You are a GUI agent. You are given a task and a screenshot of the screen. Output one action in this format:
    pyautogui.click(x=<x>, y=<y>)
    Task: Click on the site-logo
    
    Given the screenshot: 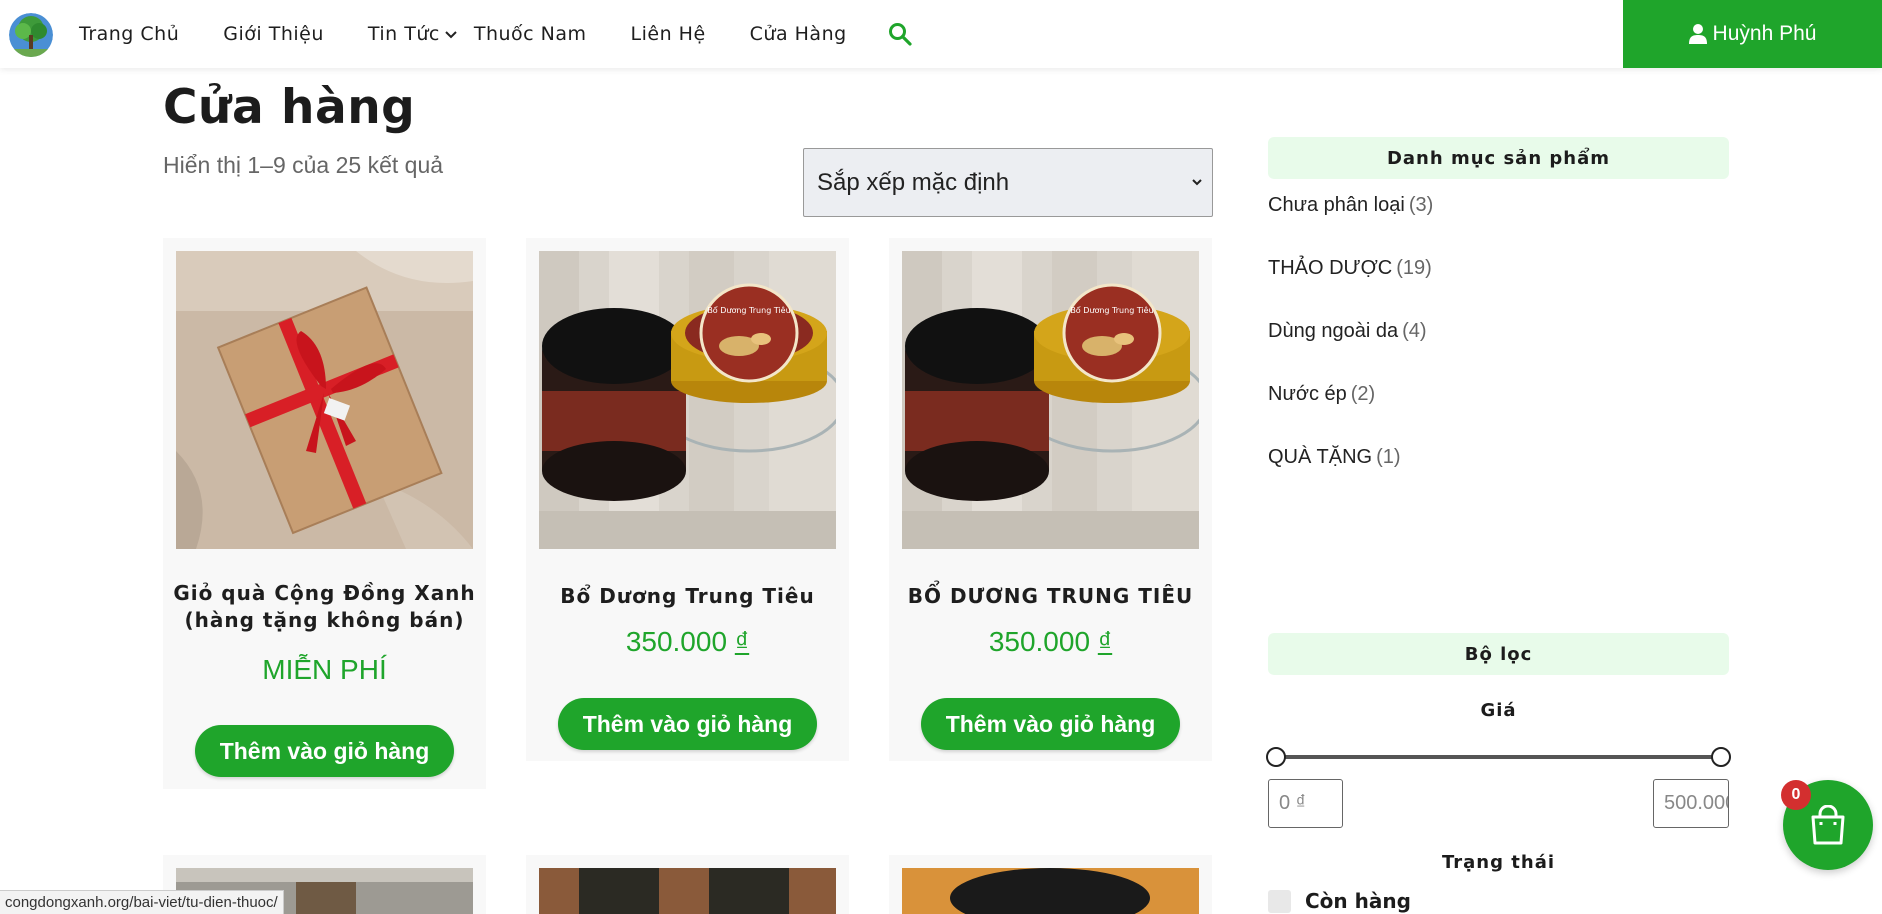 What is the action you would take?
    pyautogui.click(x=31, y=35)
    